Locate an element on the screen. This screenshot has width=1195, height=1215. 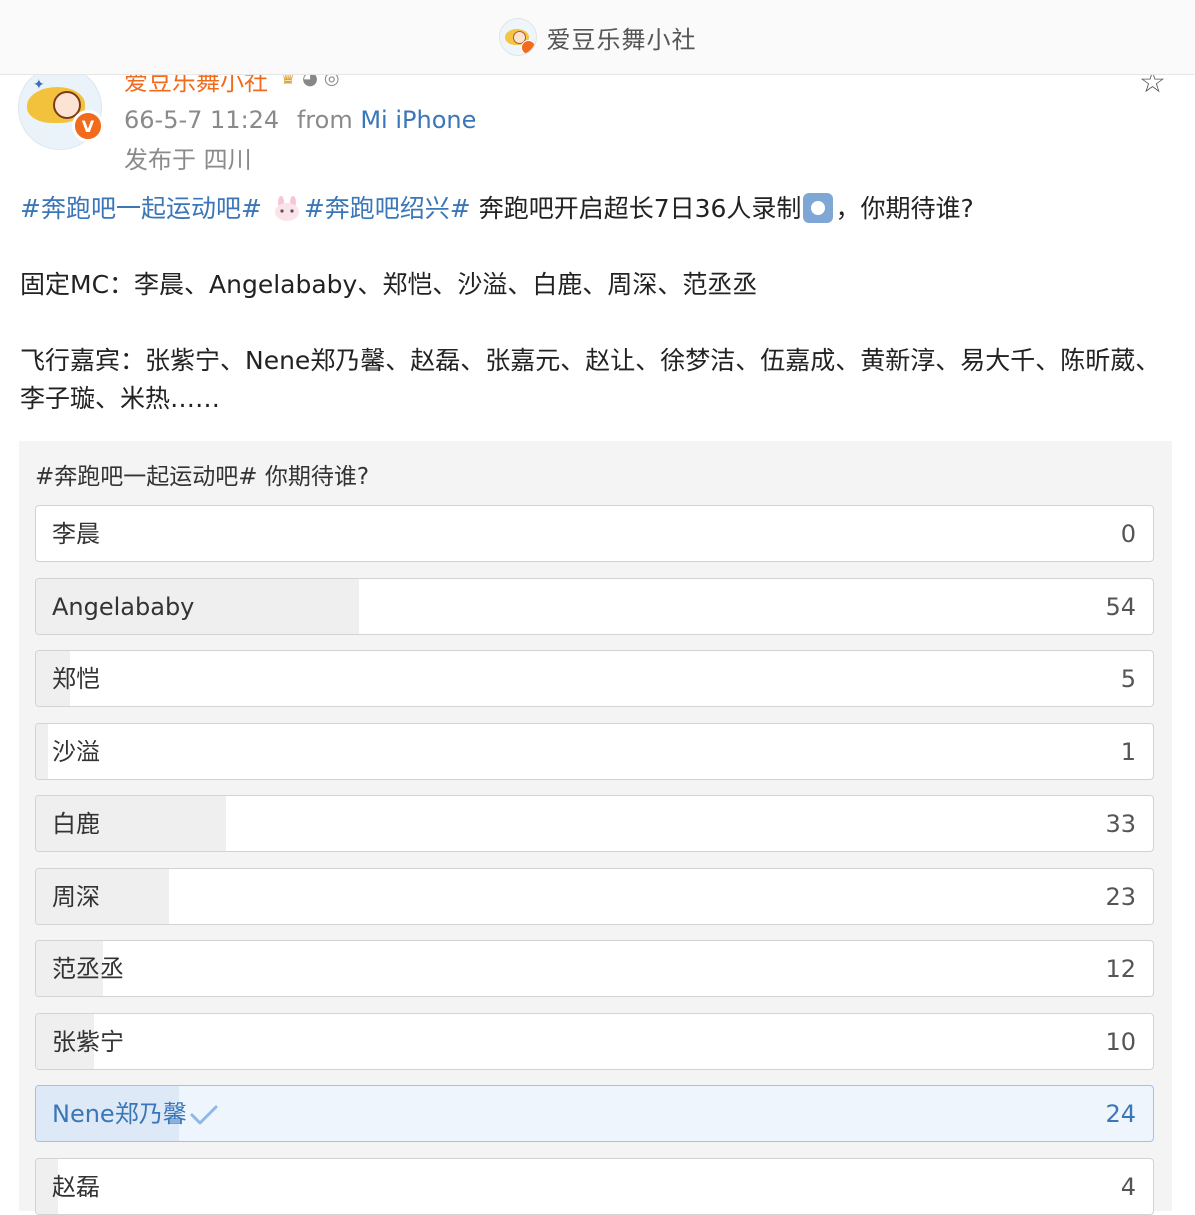
poll-option: 李晨 0 is located at coordinates (594, 533).